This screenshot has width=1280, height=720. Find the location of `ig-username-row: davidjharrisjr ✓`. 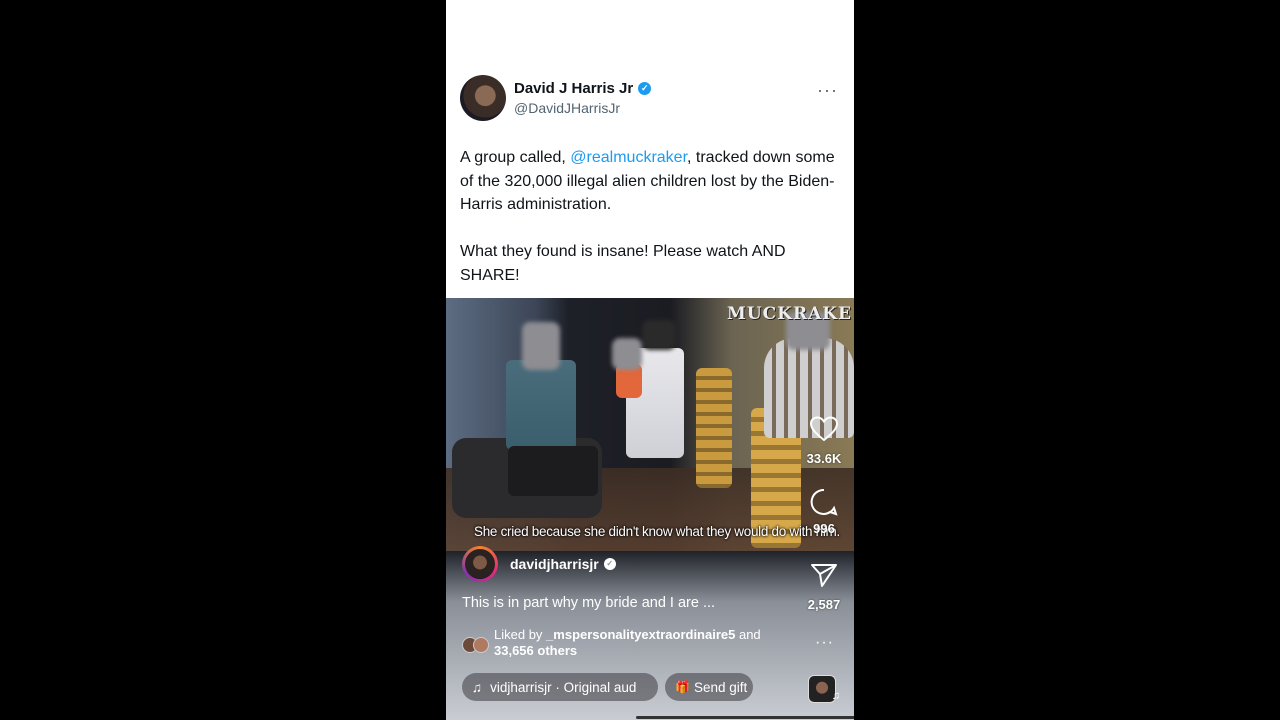

ig-username-row: davidjharrisjr ✓ is located at coordinates (563, 564).